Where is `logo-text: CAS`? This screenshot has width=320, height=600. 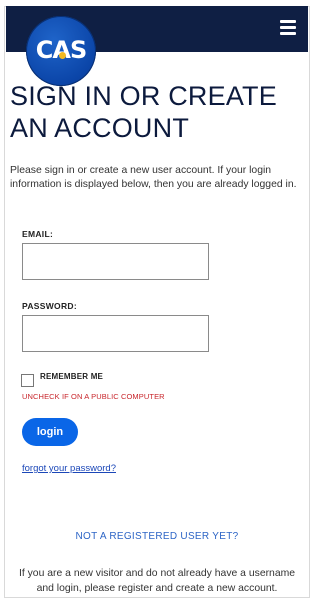 logo-text: CAS is located at coordinates (61, 50).